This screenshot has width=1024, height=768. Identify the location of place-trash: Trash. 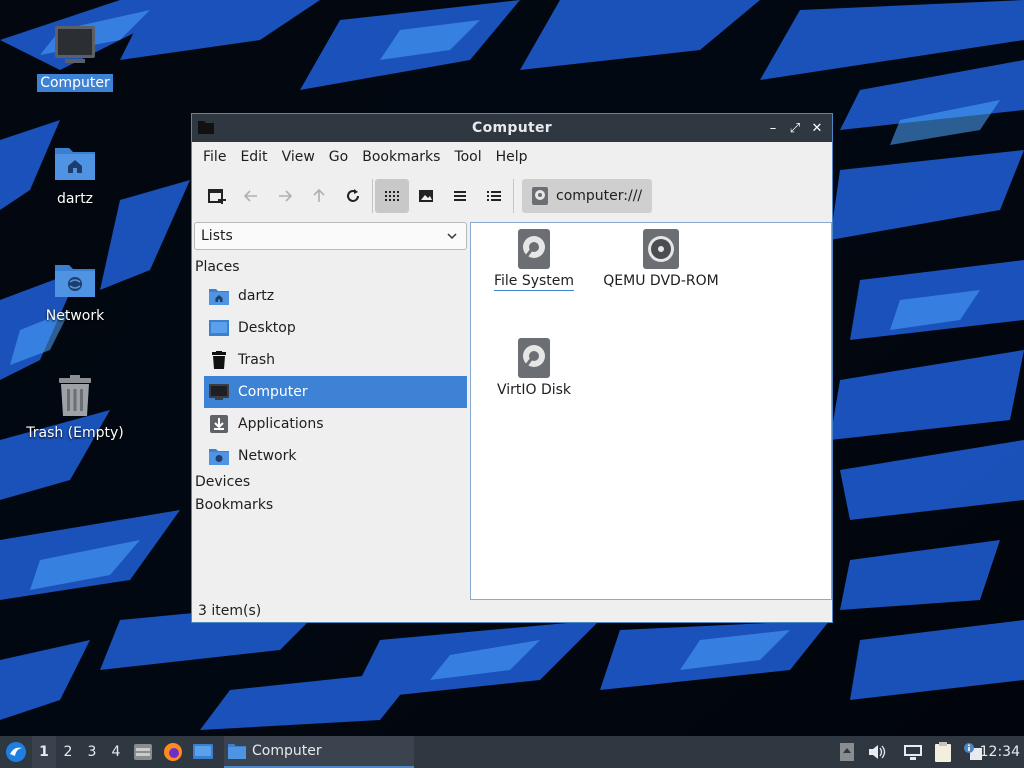
(335, 360).